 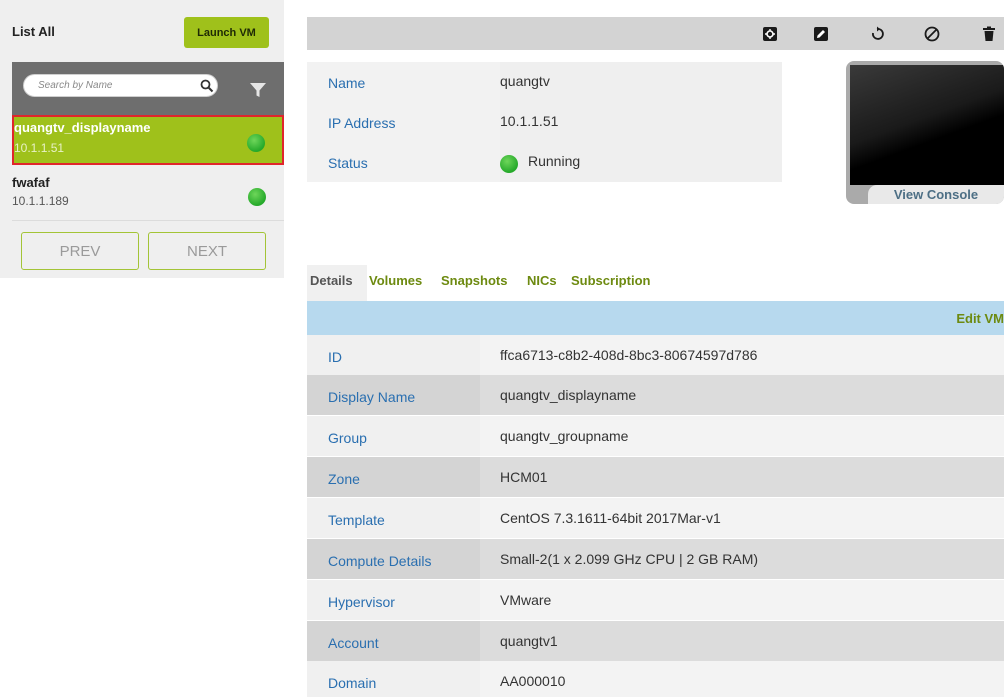 What do you see at coordinates (40, 201) in the screenshot?
I see `vm-item-ip: 10.1.1.189` at bounding box center [40, 201].